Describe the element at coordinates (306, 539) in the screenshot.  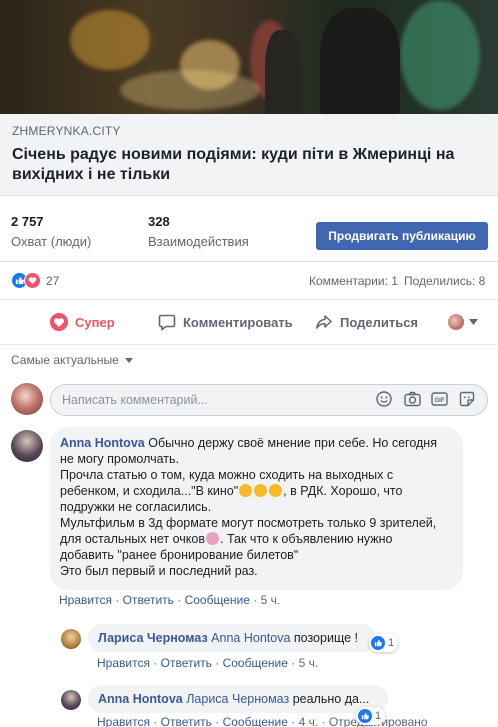
I see `comment-line: . Так что к объявлению нужно` at that location.